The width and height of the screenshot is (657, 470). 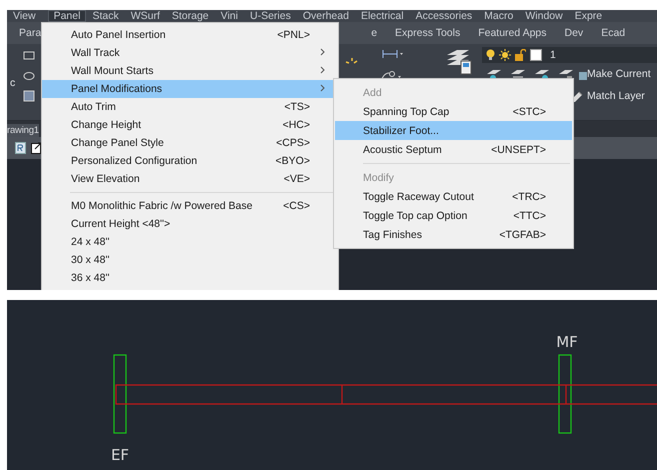 What do you see at coordinates (374, 33) in the screenshot?
I see `ribbon-tab: e` at bounding box center [374, 33].